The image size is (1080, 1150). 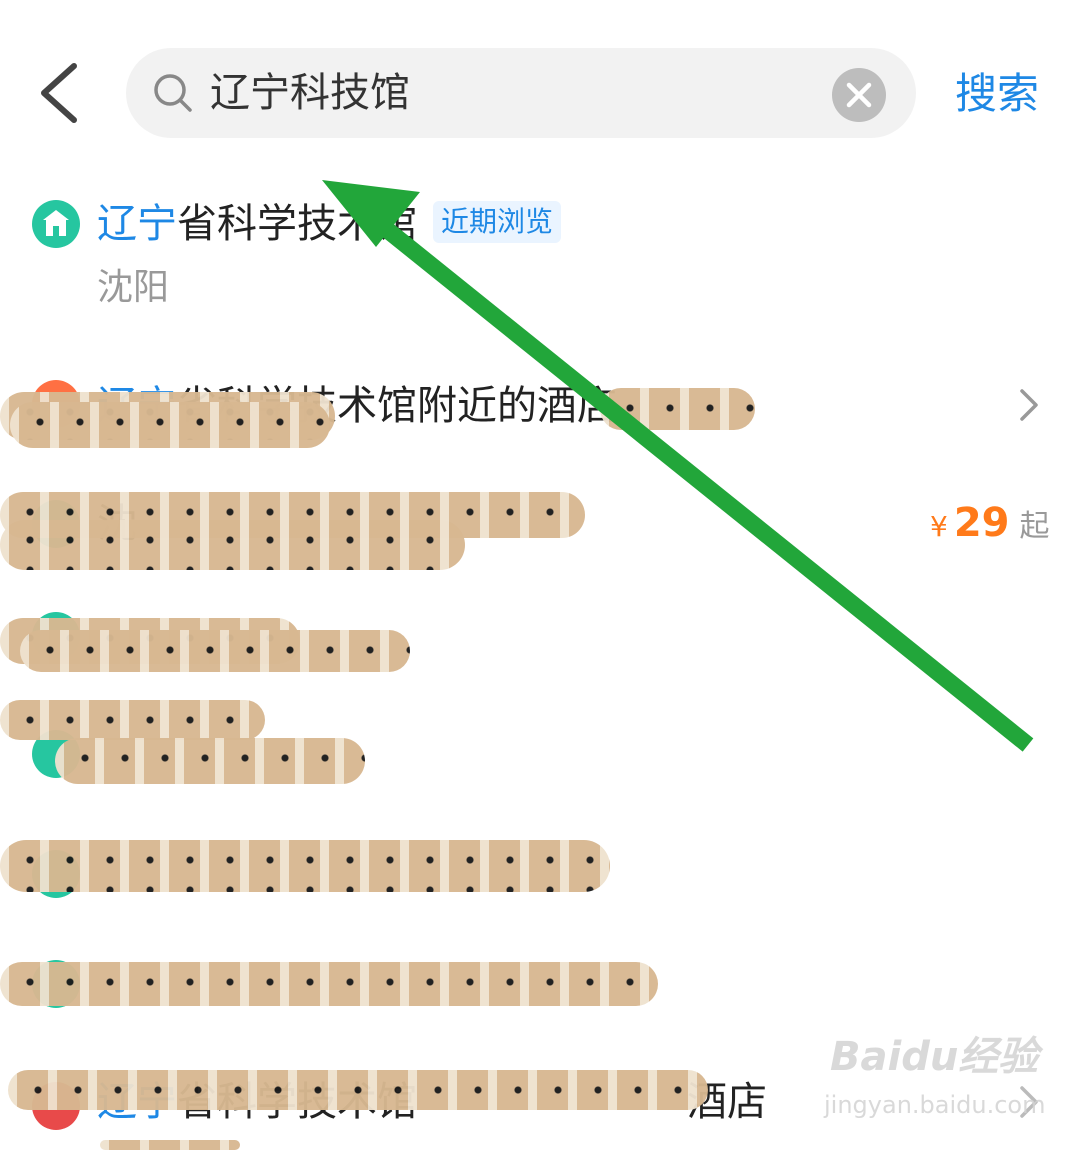 I want to click on close-icon, so click(x=859, y=95).